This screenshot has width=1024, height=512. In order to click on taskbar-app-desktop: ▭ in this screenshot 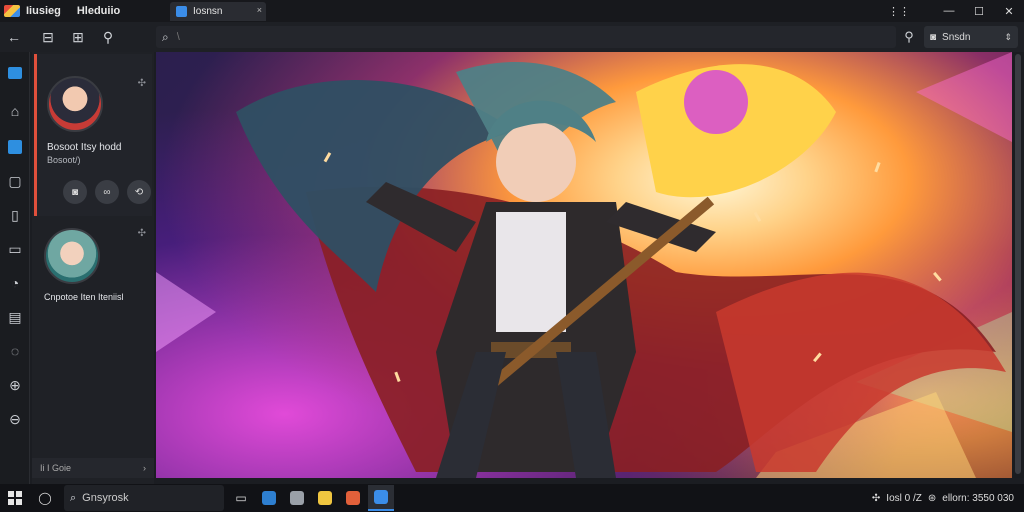, I will do `click(241, 498)`.